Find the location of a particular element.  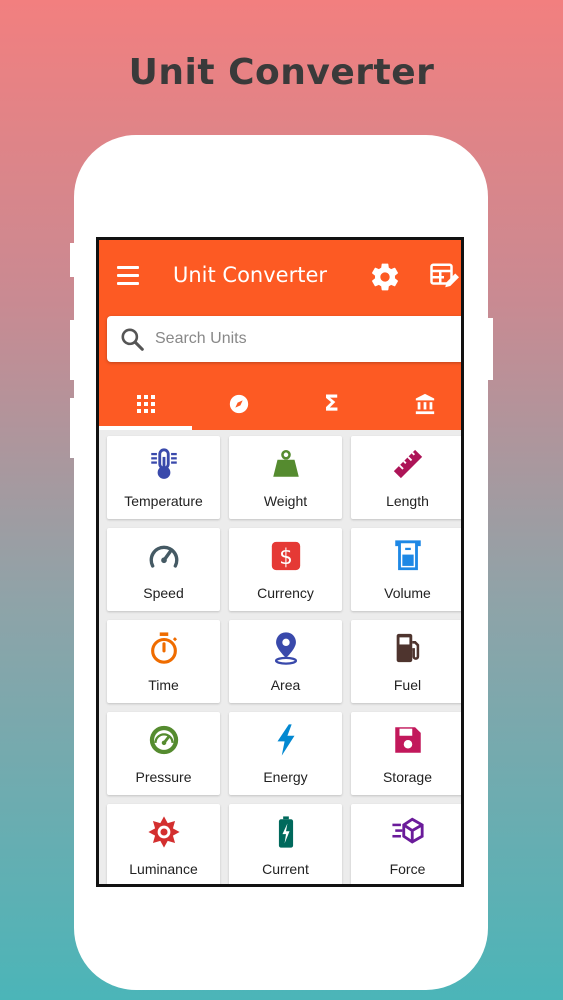

category-fuel: Fuel is located at coordinates (406, 661).